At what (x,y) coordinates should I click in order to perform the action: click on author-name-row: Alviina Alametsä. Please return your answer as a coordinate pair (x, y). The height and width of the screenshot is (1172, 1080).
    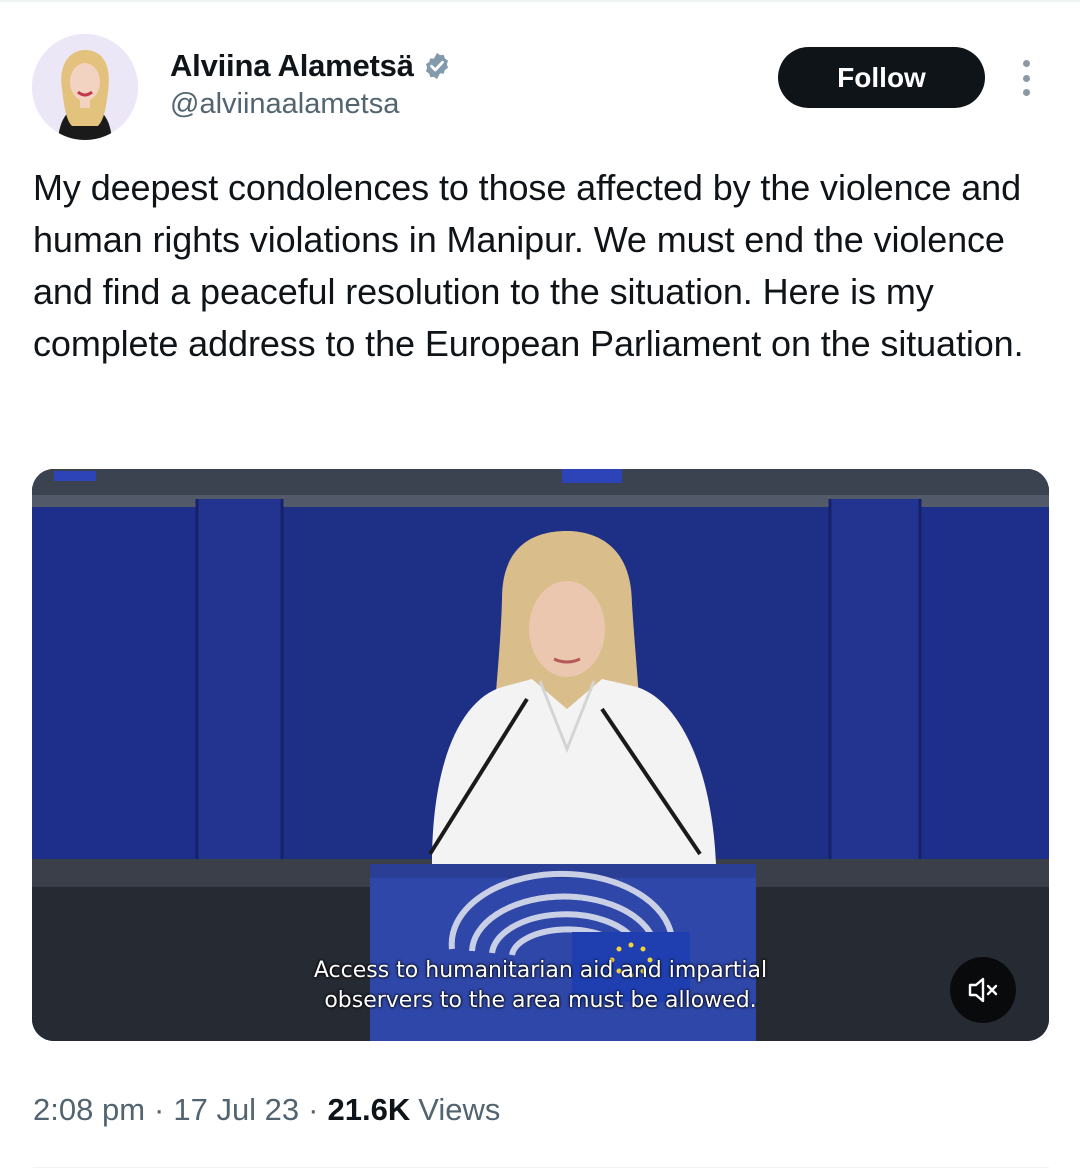
    Looking at the image, I should click on (311, 66).